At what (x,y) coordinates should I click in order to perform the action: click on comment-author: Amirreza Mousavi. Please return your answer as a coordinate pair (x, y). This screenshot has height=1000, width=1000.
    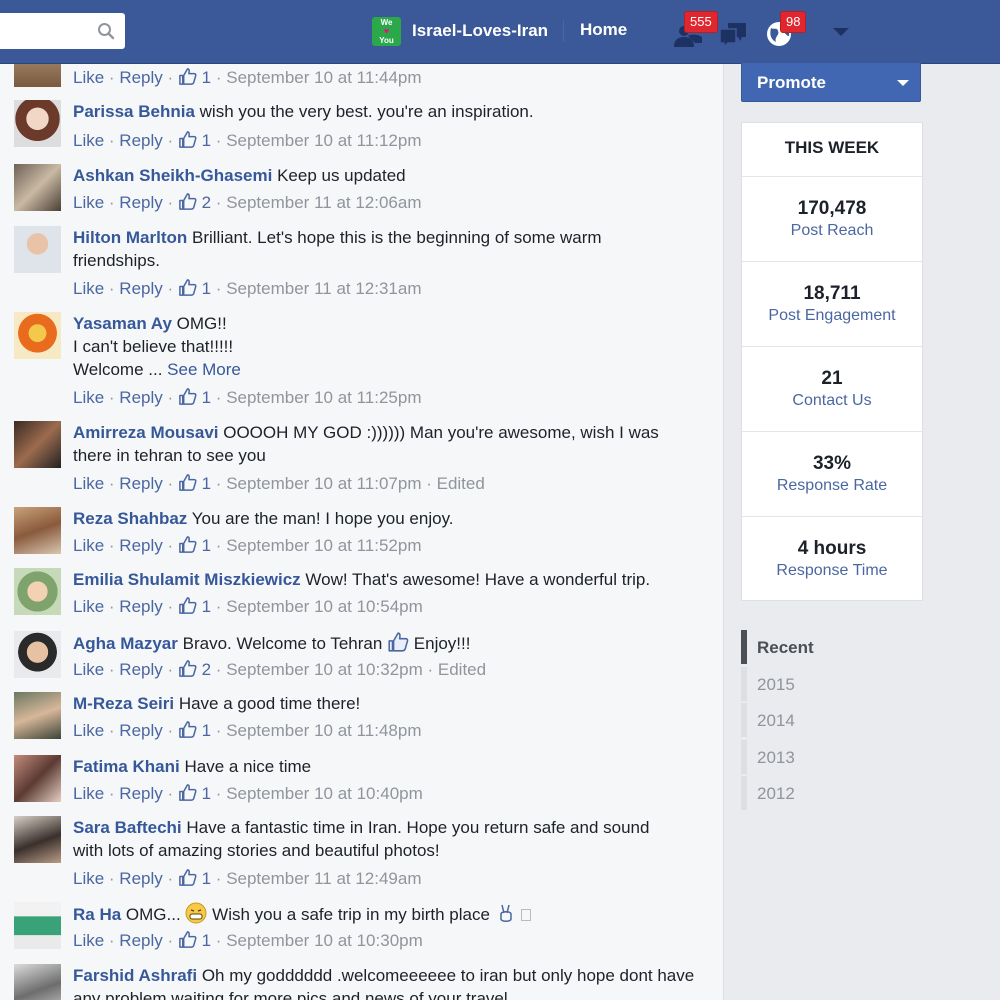
    Looking at the image, I should click on (146, 432).